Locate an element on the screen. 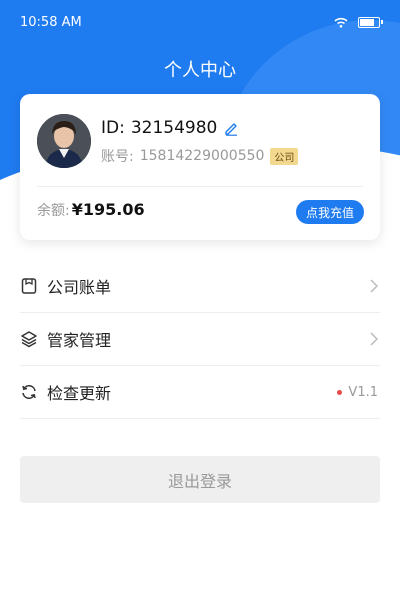  menu-item-check-update: 检查更新 V1.1 is located at coordinates (200, 392).